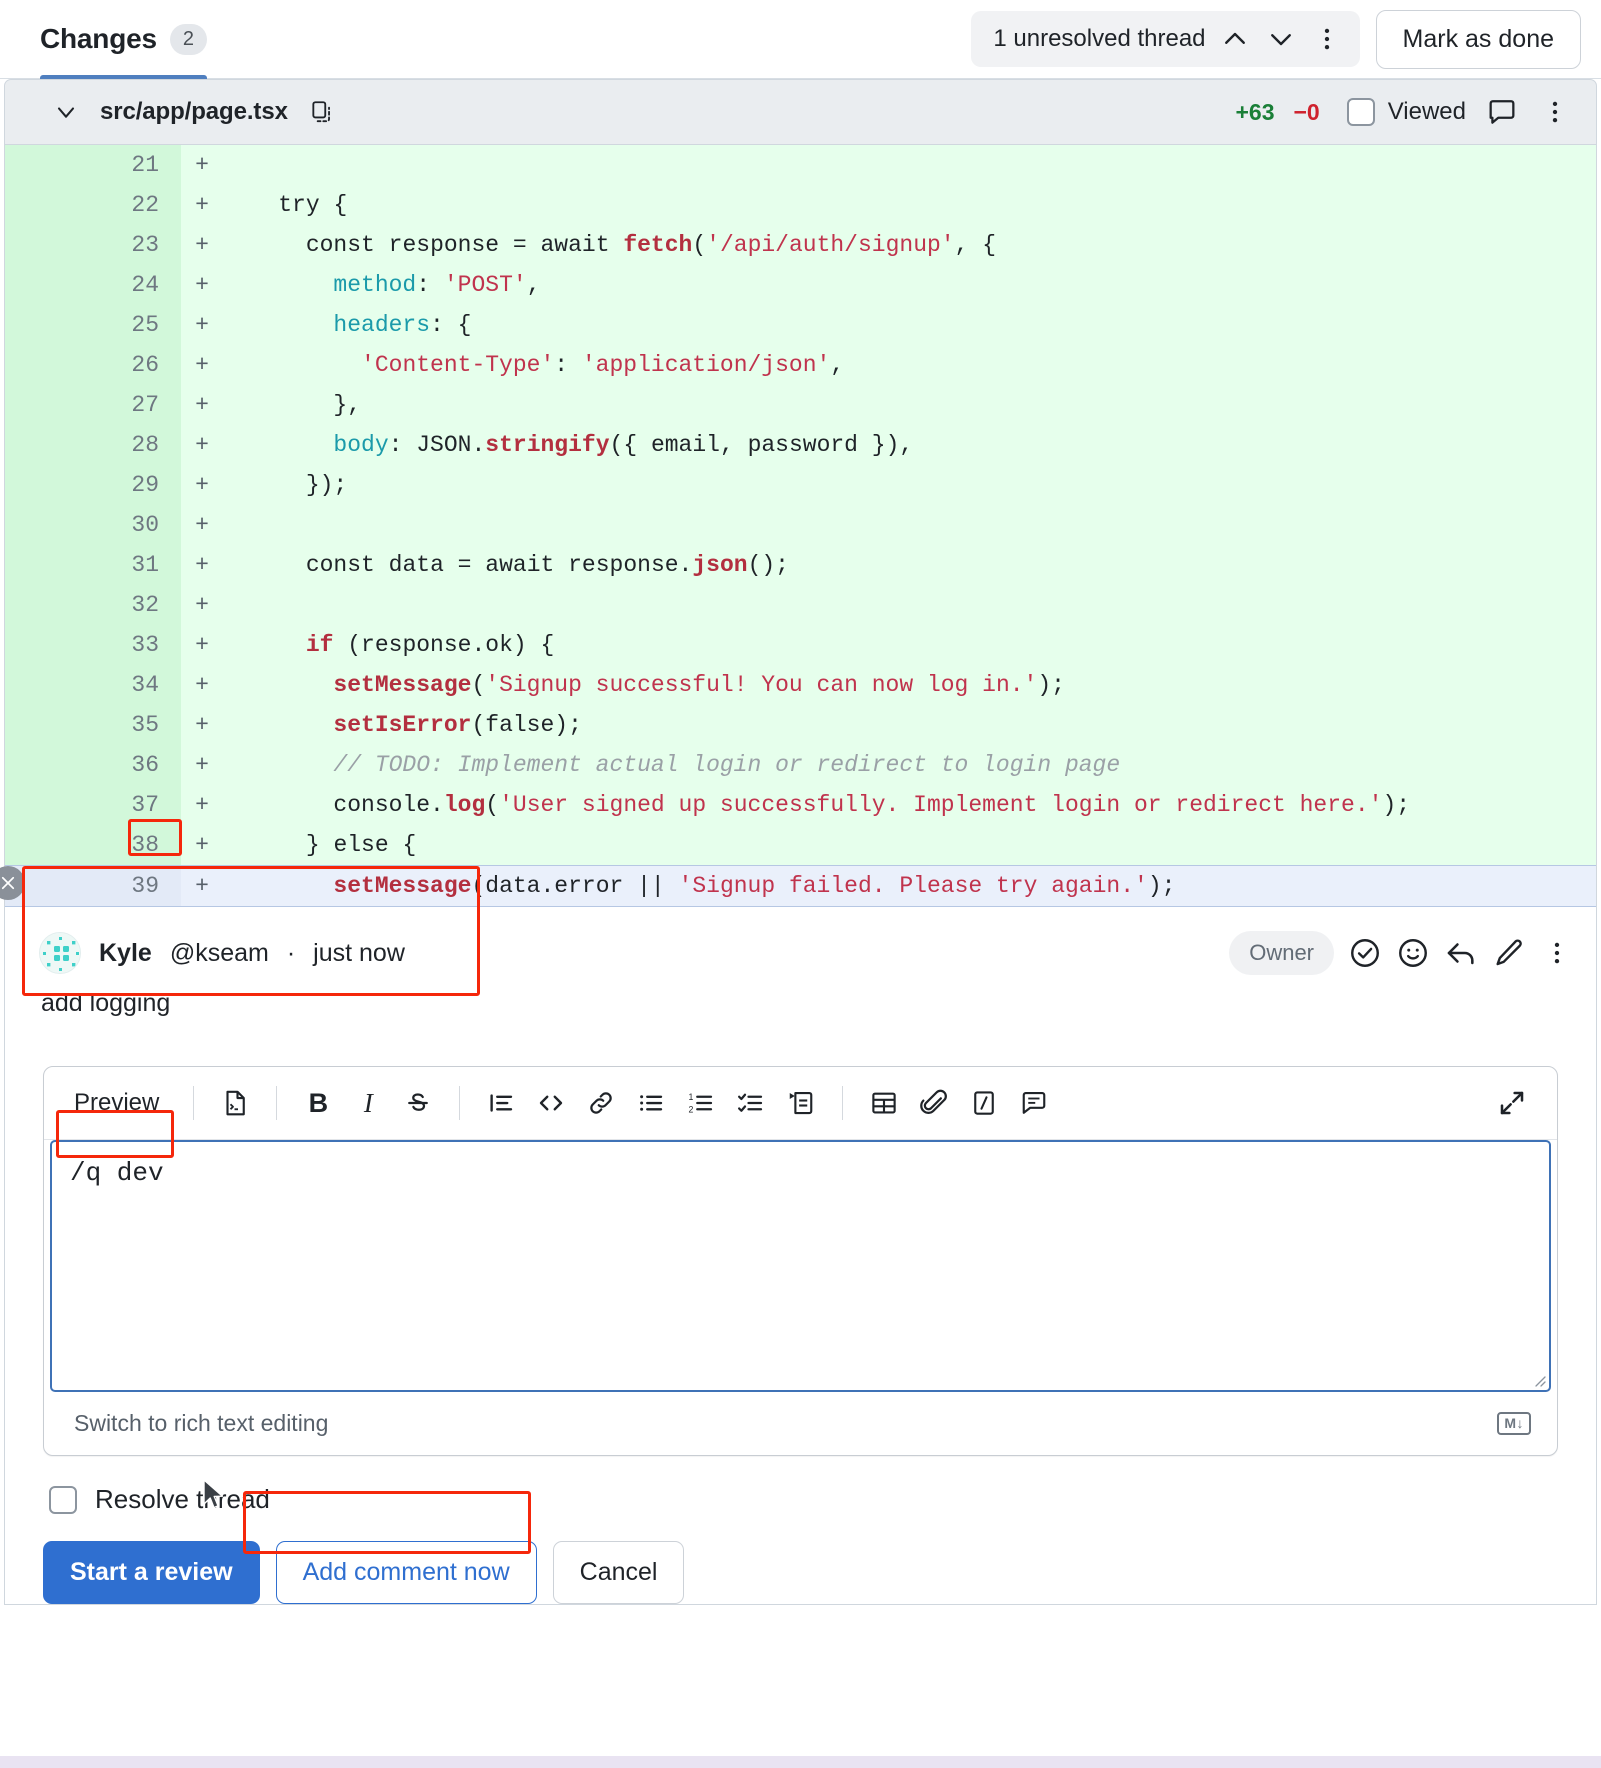  What do you see at coordinates (322, 112) in the screenshot?
I see `copy-path-icon` at bounding box center [322, 112].